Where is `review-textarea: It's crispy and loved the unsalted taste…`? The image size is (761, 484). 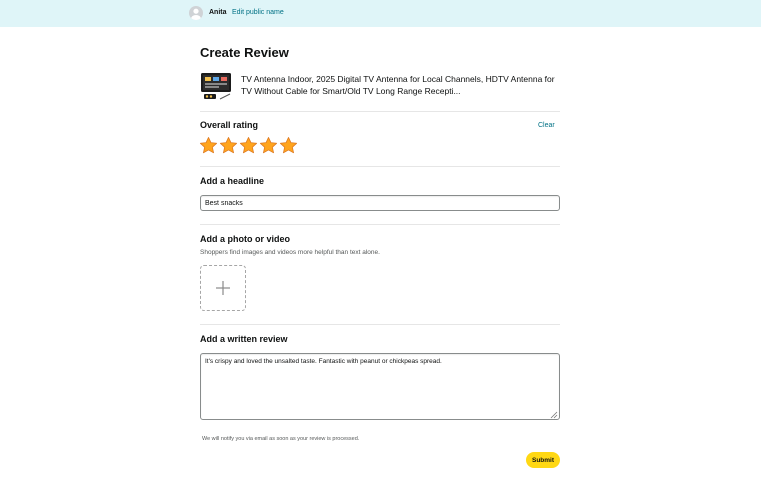
review-textarea: It's crispy and loved the unsalted taste… is located at coordinates (380, 386).